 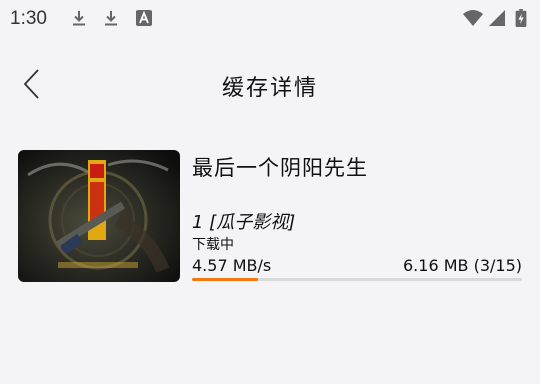 I want to click on battery-charging-icon, so click(x=521, y=18).